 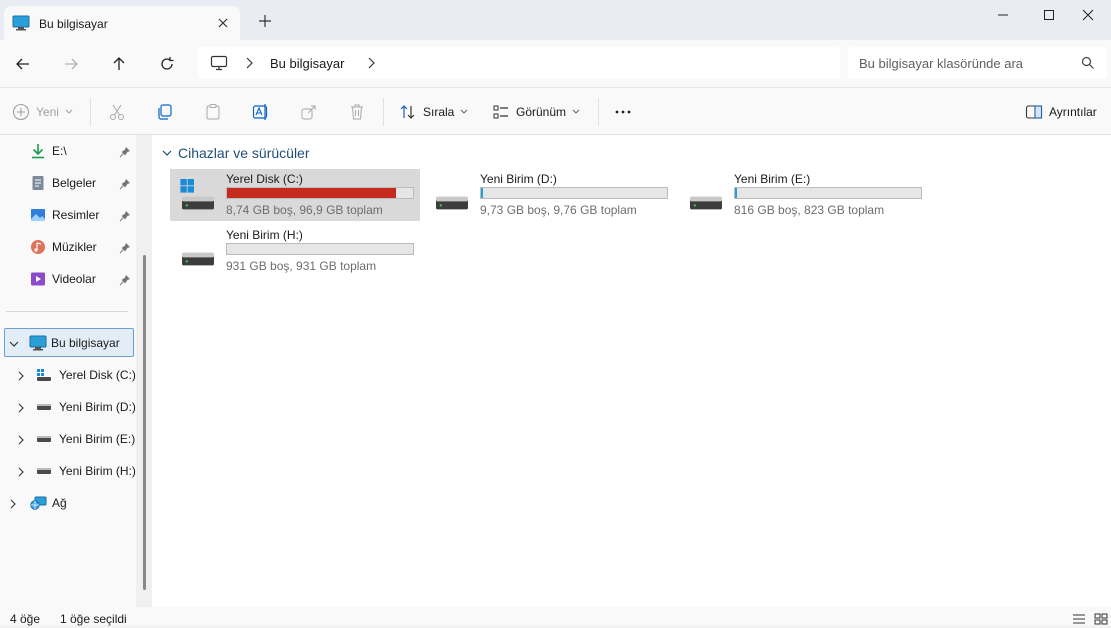 I want to click on capacity-fill, so click(x=736, y=193).